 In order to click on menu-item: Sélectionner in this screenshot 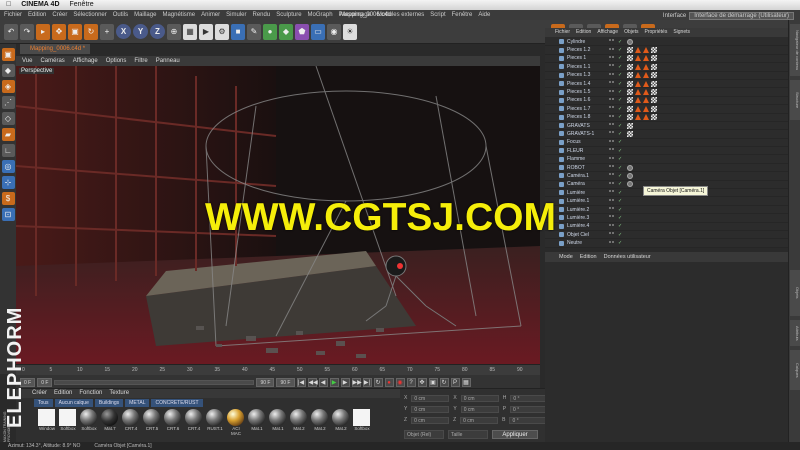, I will do `click(89, 15)`.